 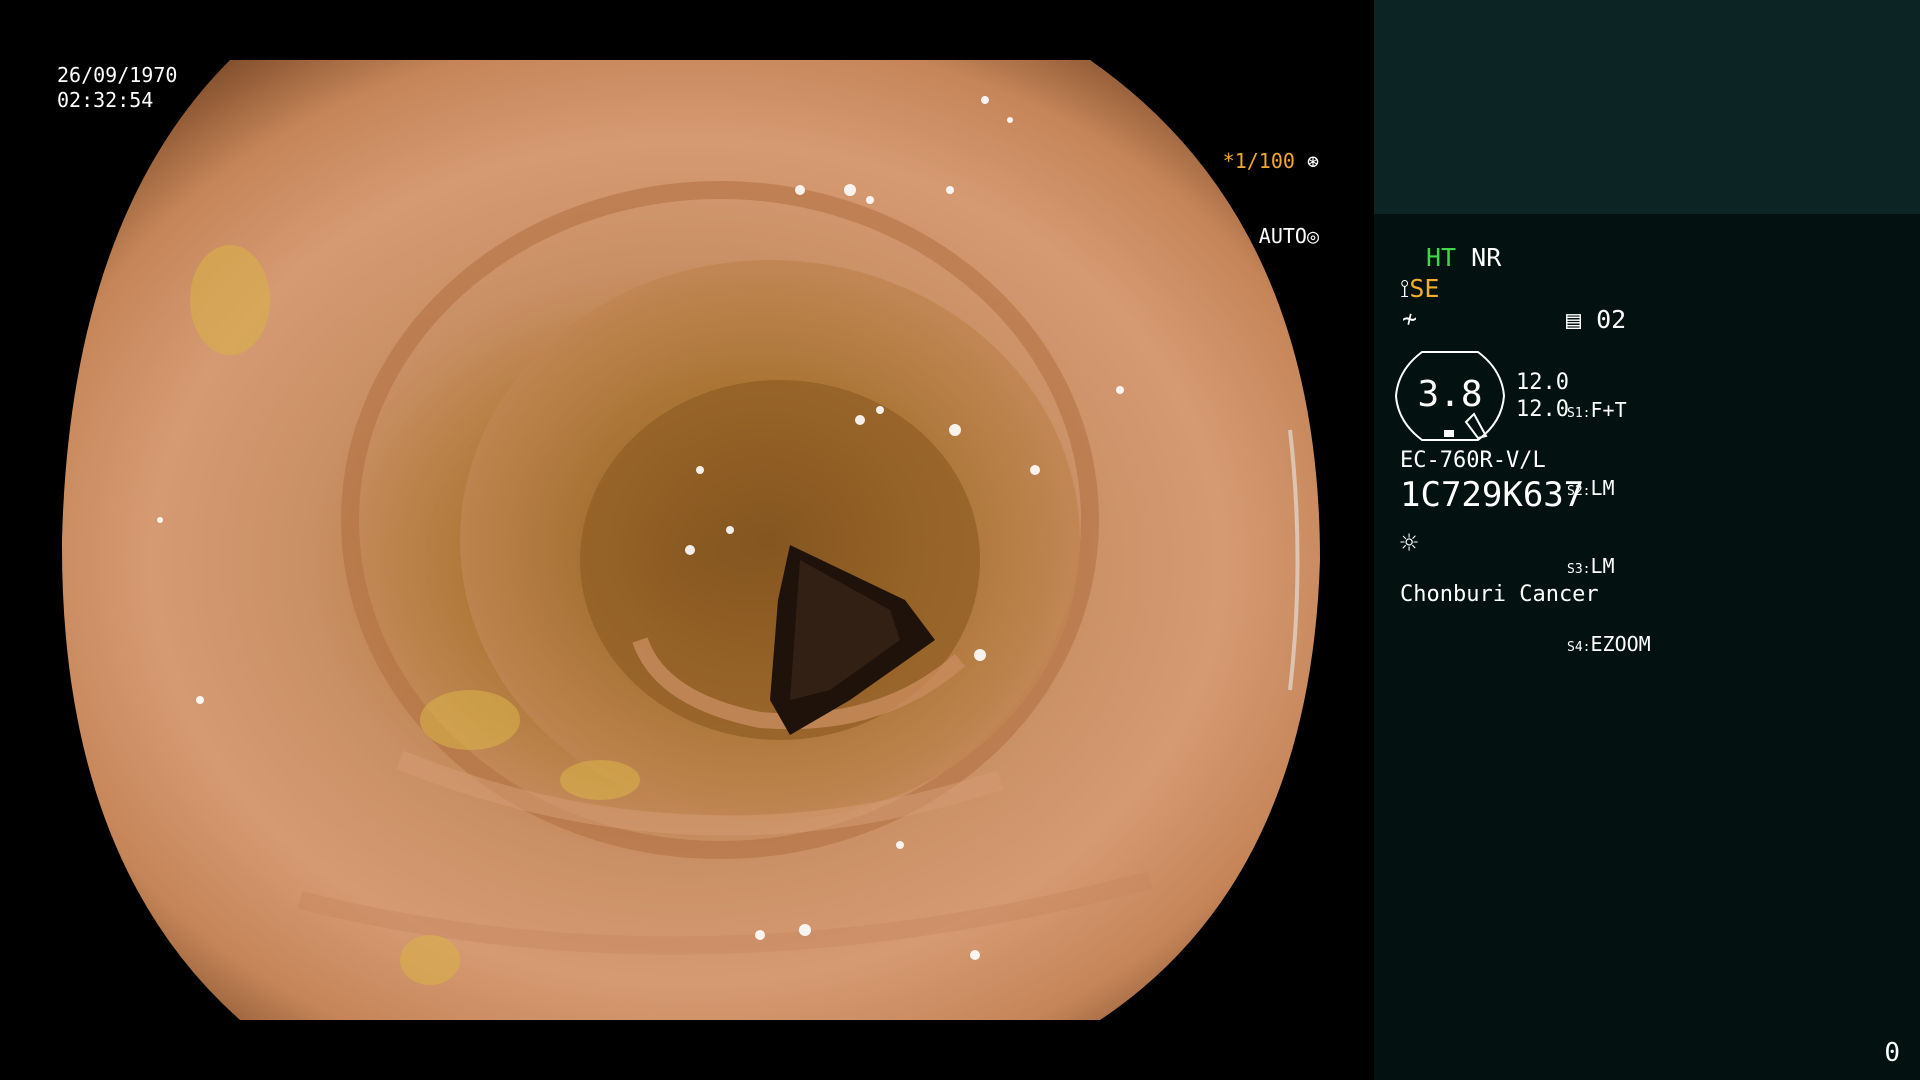 I want to click on panel-header-area, so click(x=1647, y=107).